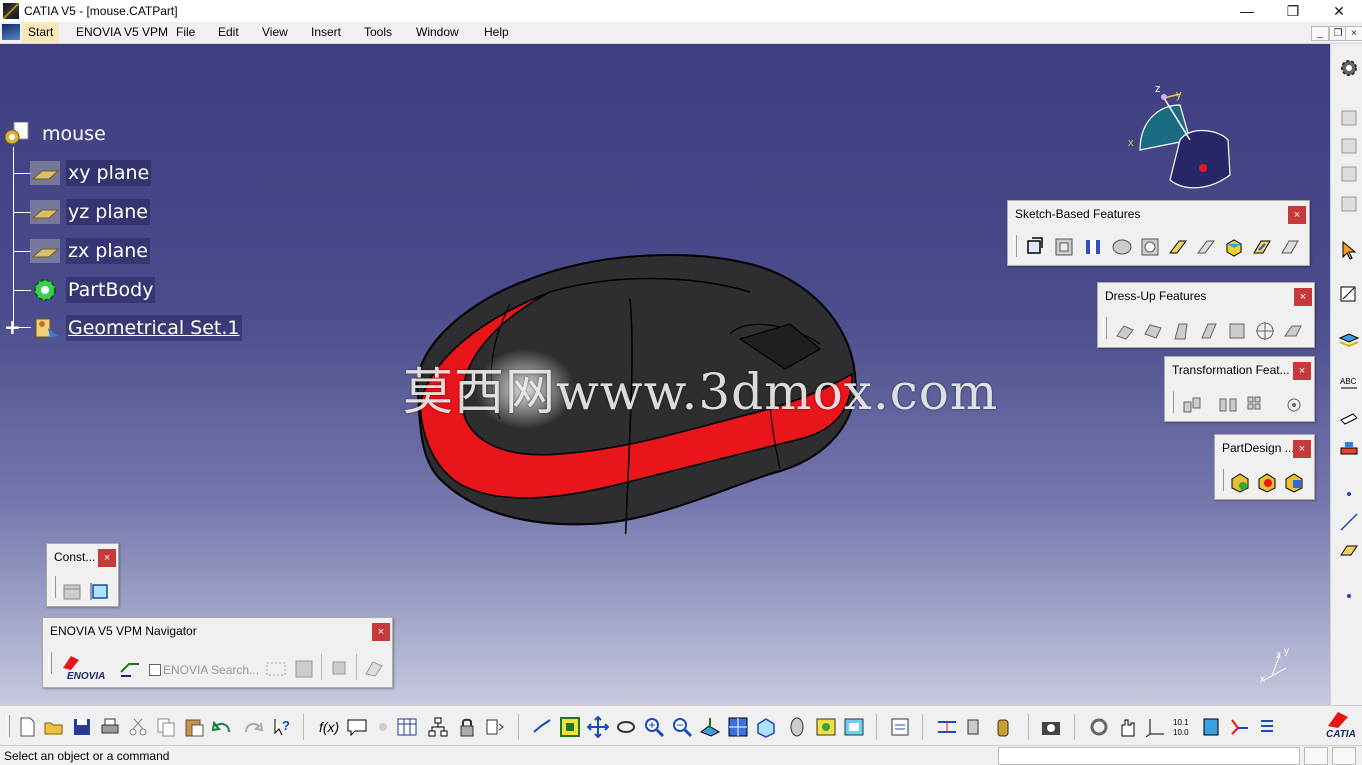 This screenshot has width=1362, height=765. Describe the element at coordinates (1240, 482) in the screenshot. I see `update-body-icon` at that location.